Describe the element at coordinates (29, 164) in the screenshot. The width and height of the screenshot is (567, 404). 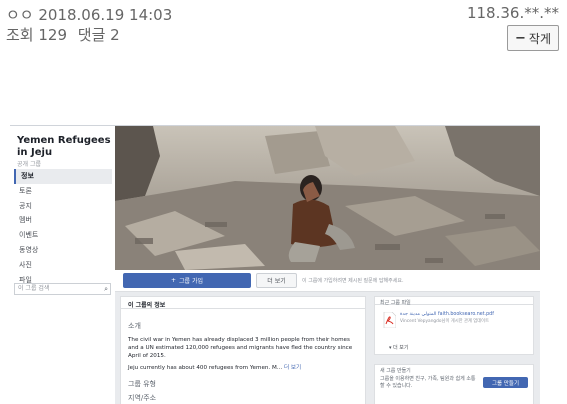
I see `group-privacy: 공개 그룹` at that location.